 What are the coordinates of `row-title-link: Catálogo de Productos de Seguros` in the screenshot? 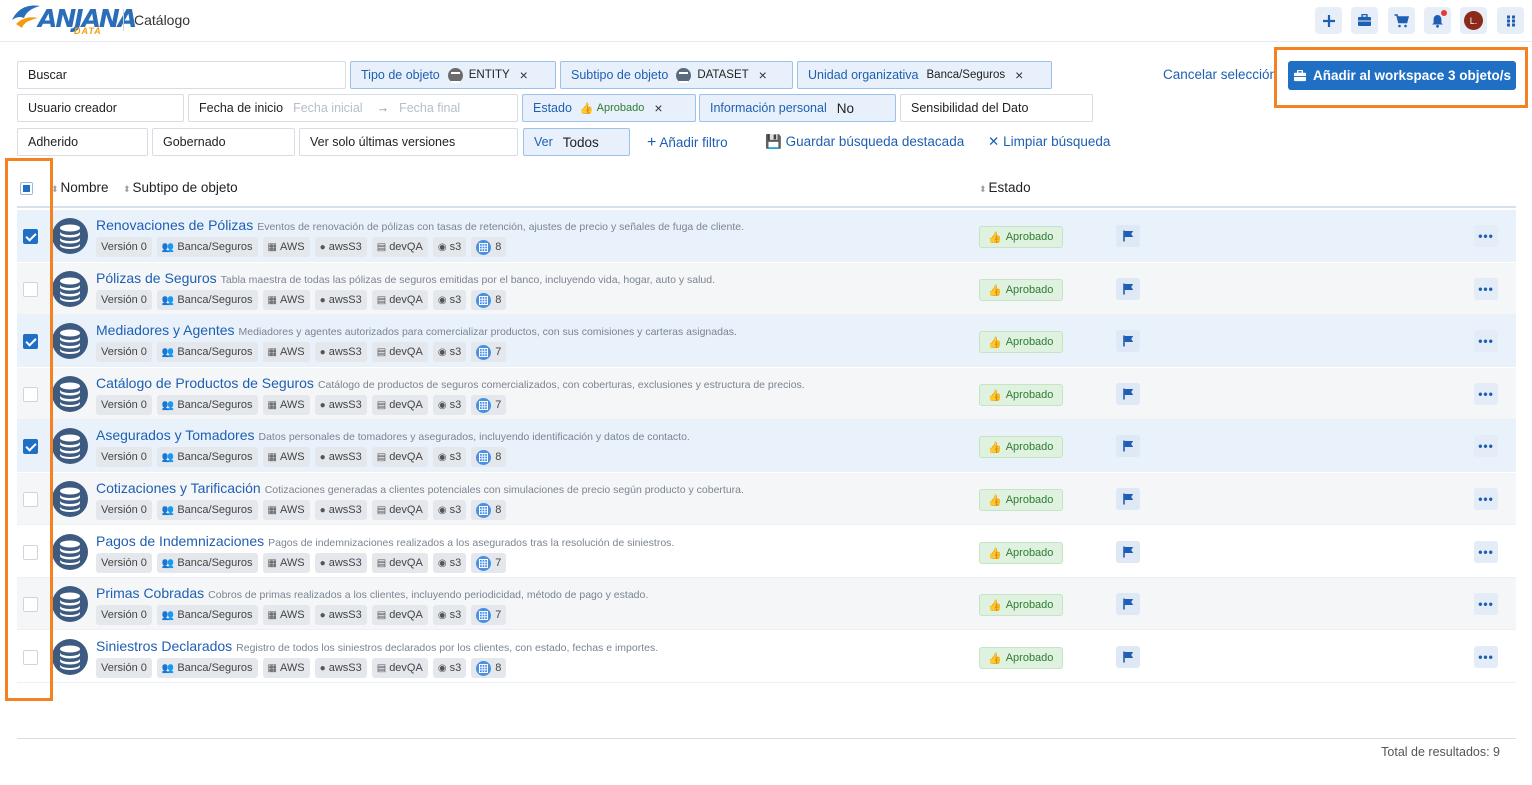 It's located at (205, 383).